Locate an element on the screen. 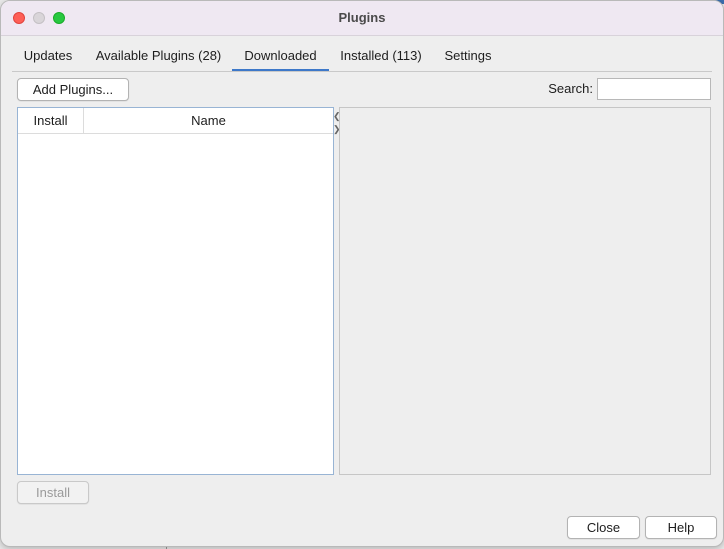 The height and width of the screenshot is (549, 724). search-input is located at coordinates (654, 89).